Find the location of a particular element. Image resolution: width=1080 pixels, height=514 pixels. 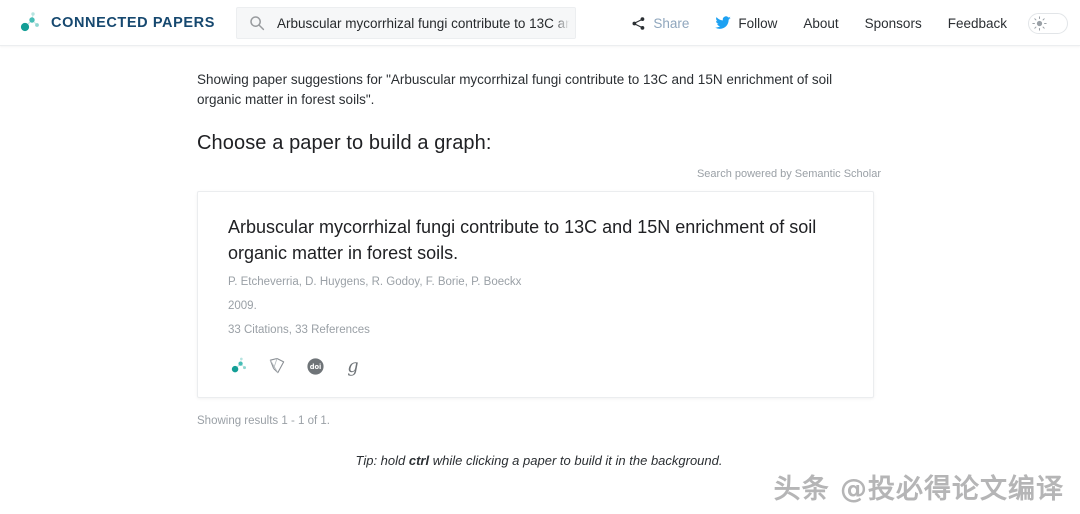

svg-text: g is located at coordinates (352, 366).